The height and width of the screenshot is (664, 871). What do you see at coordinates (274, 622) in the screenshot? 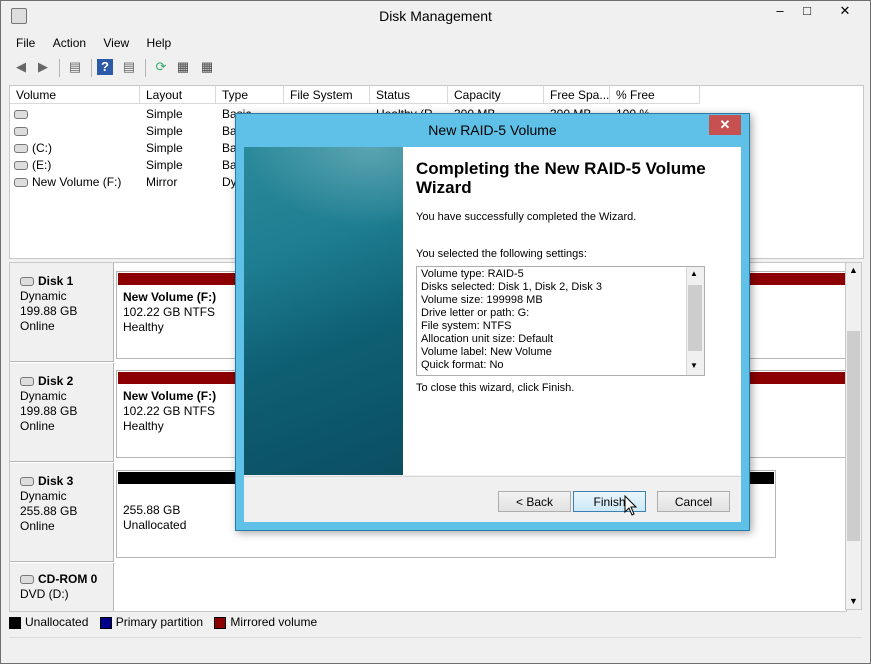
I see `legend-label-mirrored: Mirrored volume` at bounding box center [274, 622].